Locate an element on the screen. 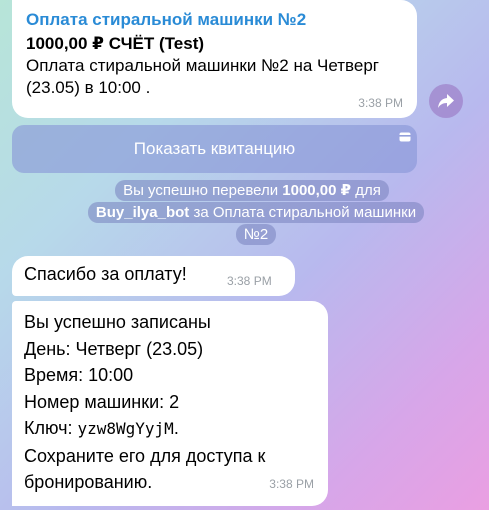 This screenshot has height=510, width=489. share-button is located at coordinates (446, 101).